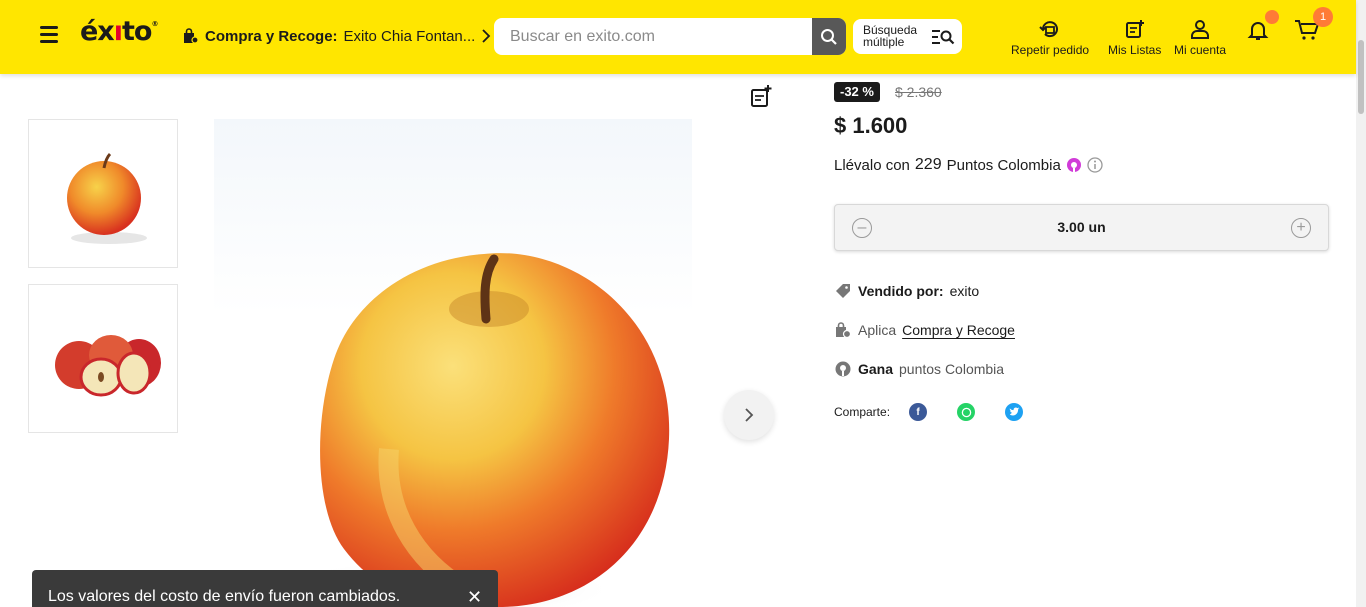  What do you see at coordinates (1361, 303) in the screenshot?
I see `page-scrollbar` at bounding box center [1361, 303].